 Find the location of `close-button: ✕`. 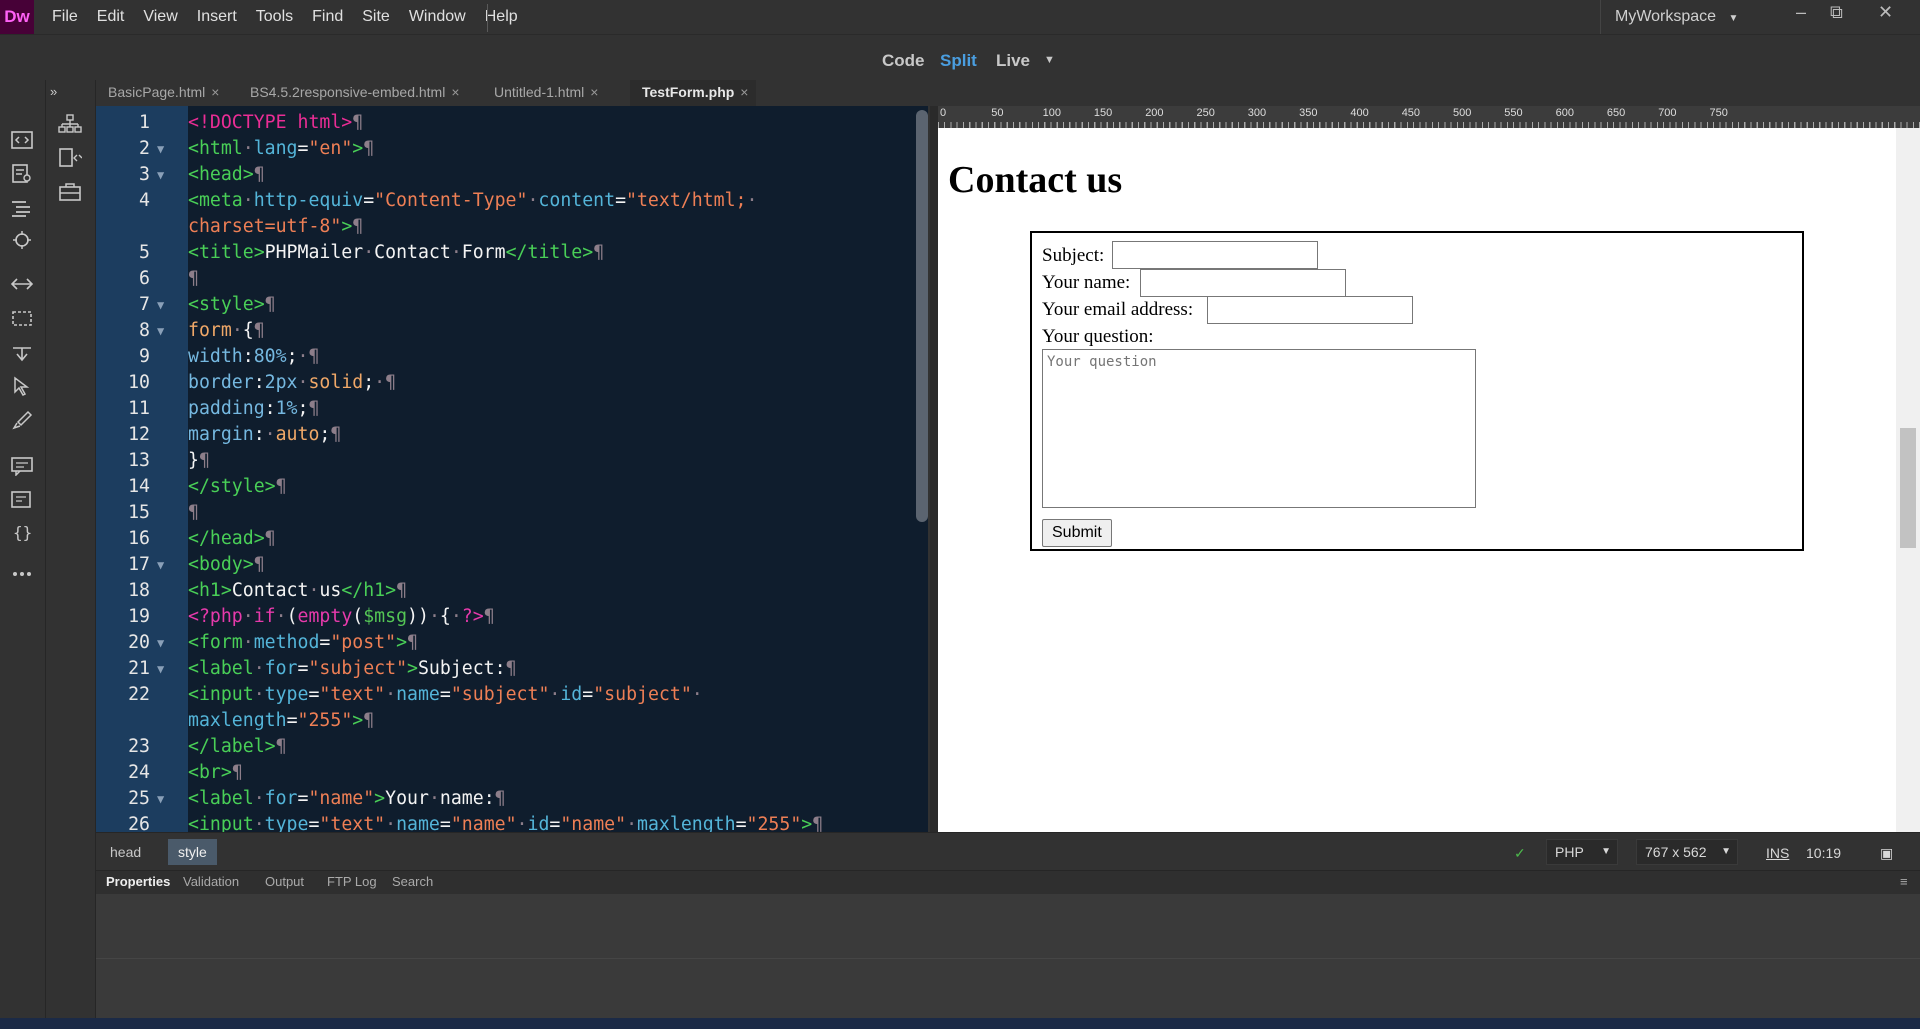

close-button: ✕ is located at coordinates (1885, 15).